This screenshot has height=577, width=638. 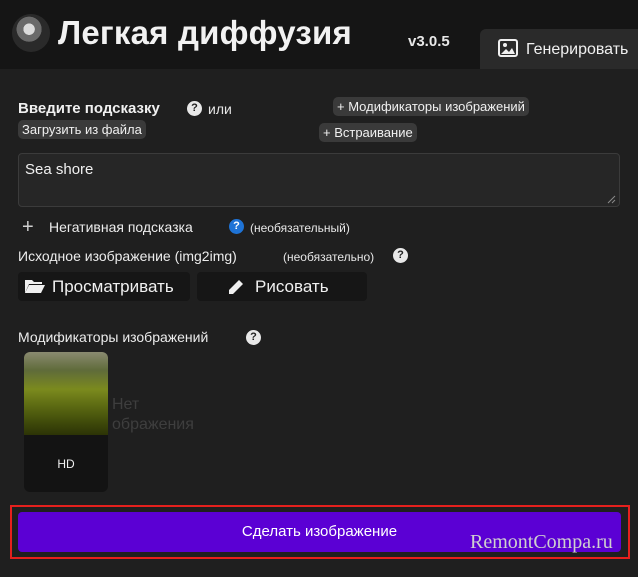 I want to click on modifier-preview-image, so click(x=66, y=393).